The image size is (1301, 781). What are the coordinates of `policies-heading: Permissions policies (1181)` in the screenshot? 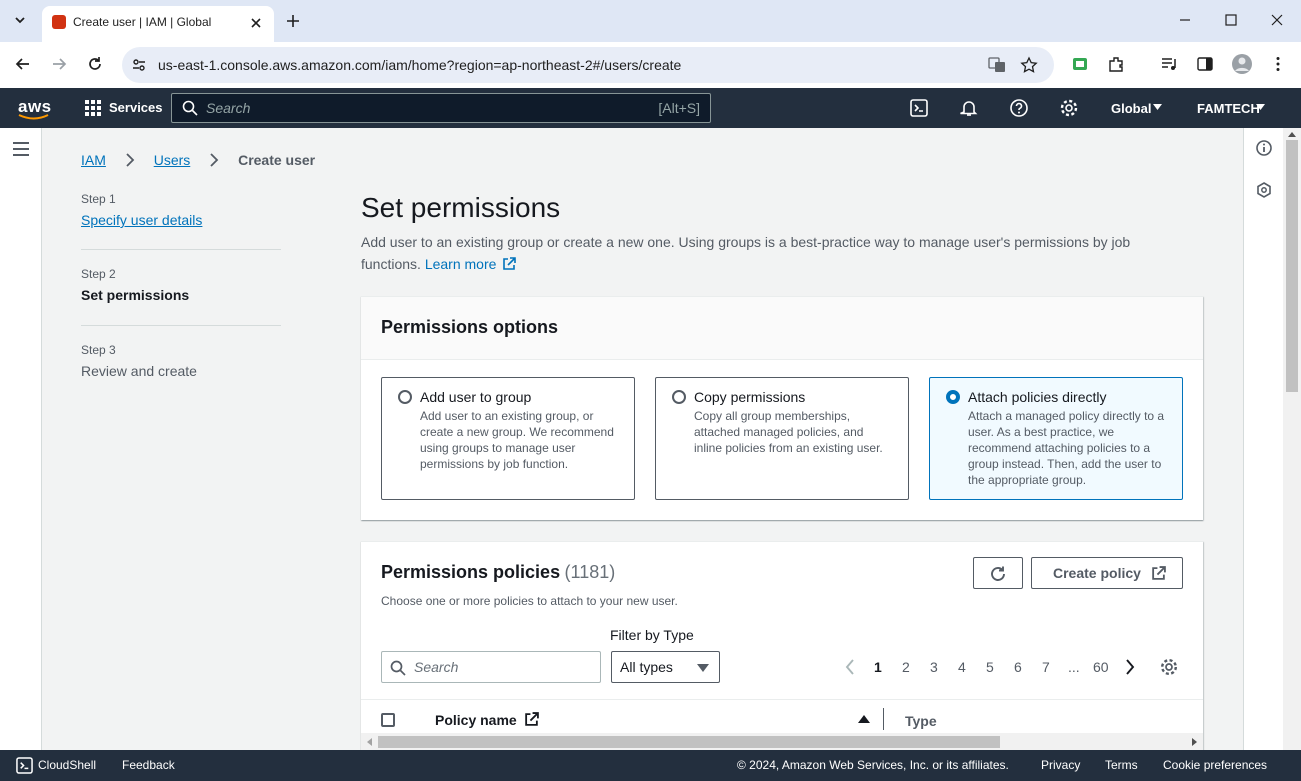 It's located at (498, 572).